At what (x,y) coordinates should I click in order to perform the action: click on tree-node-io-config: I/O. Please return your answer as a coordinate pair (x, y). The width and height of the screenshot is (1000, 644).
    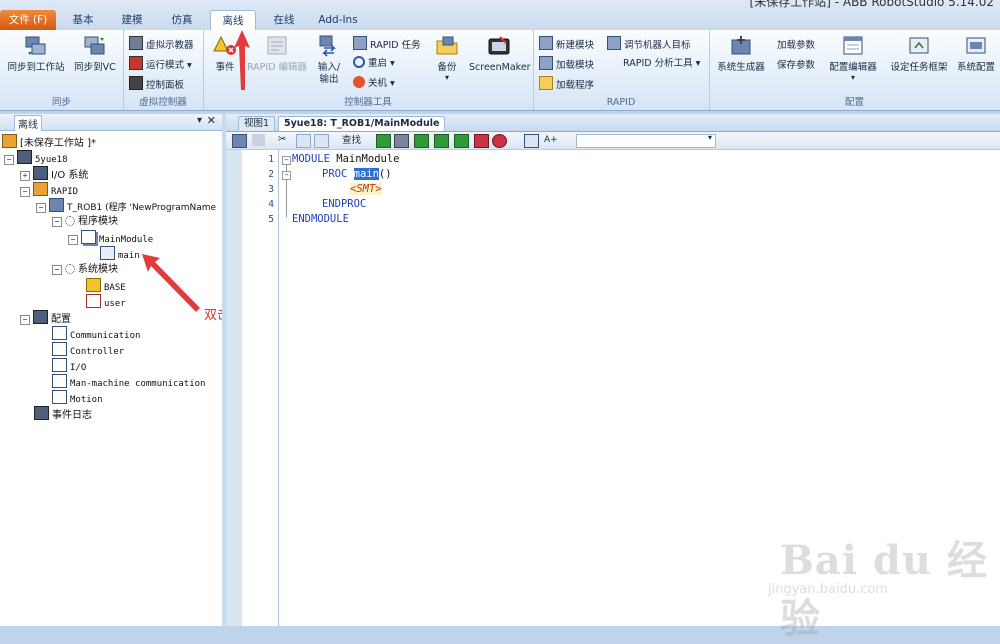
    Looking at the image, I should click on (69, 365).